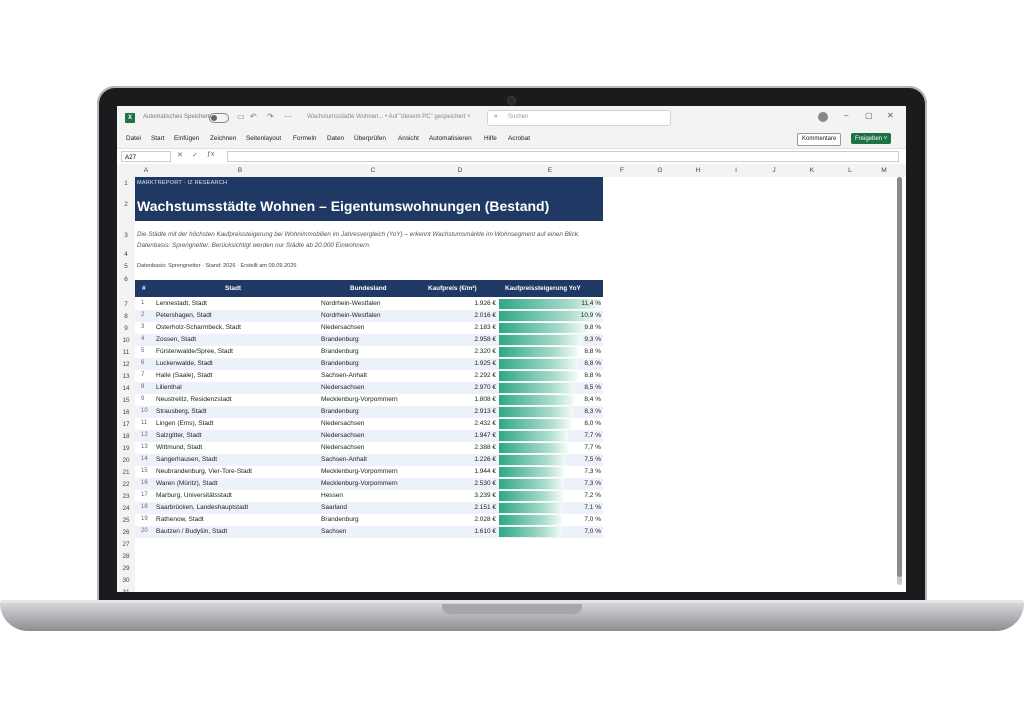  Describe the element at coordinates (126, 556) in the screenshot. I see `row-header: 28` at that location.